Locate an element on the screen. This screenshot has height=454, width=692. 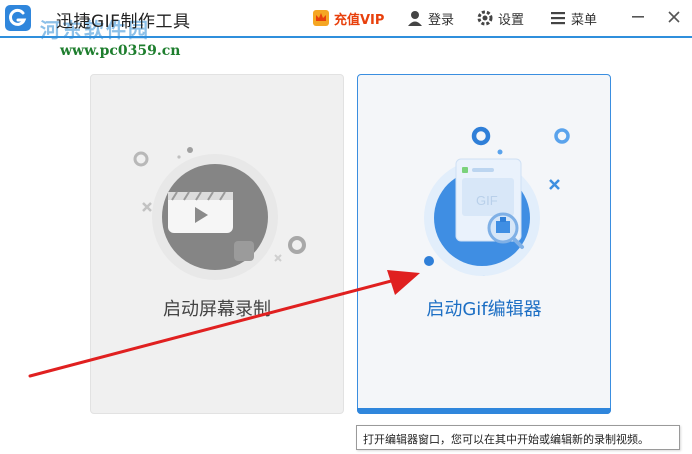
start-screen-record-label: 启动屏幕录制 is located at coordinates (217, 309).